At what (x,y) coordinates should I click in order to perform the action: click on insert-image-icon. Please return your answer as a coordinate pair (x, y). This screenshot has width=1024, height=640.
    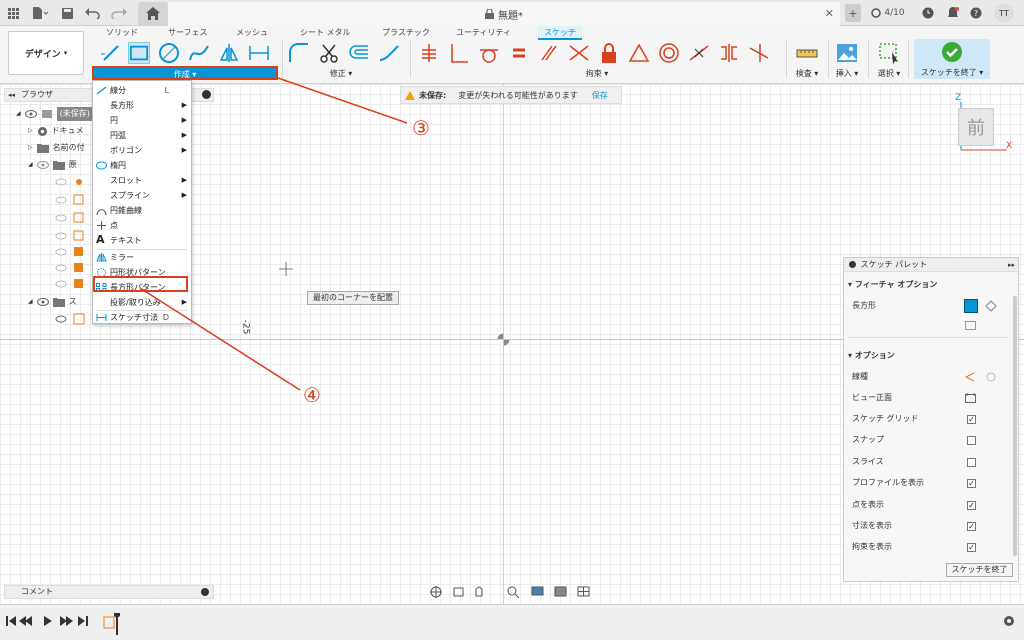
    Looking at the image, I should click on (847, 53).